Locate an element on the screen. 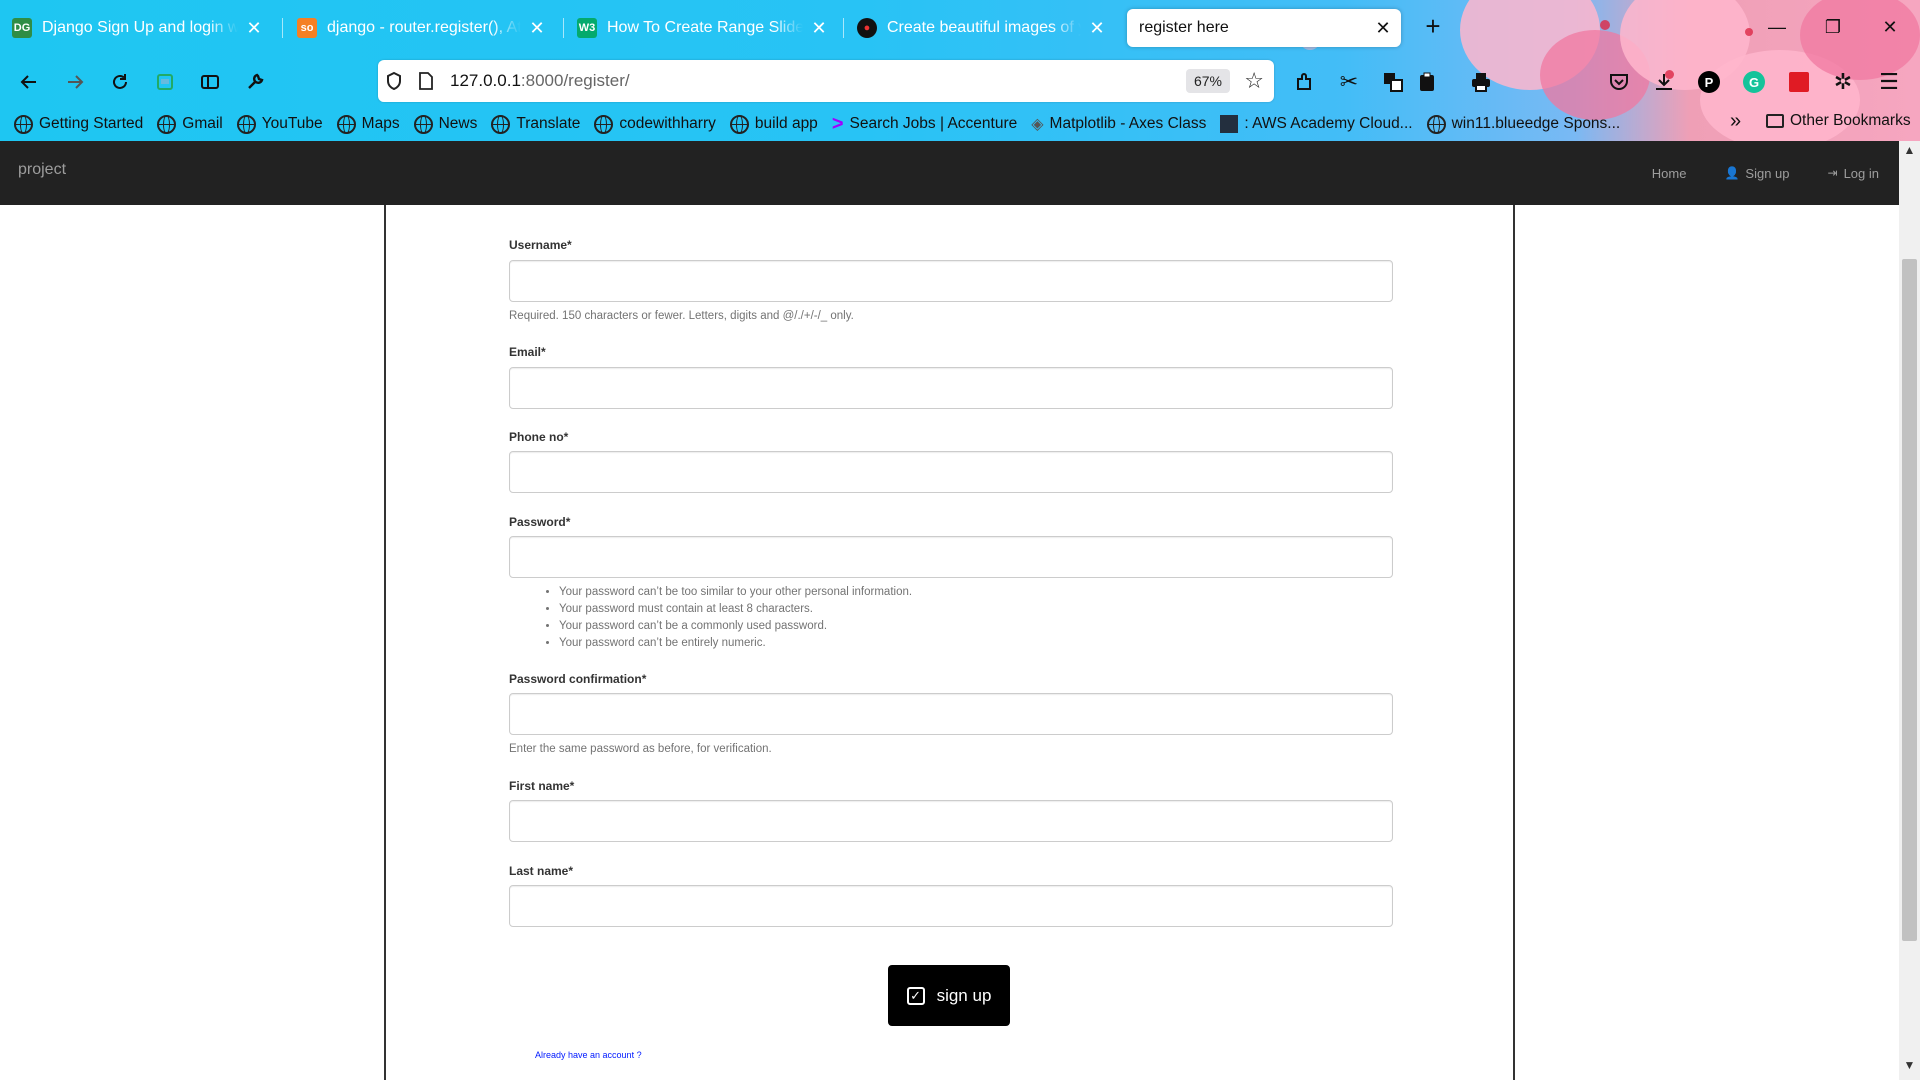  tab-divider is located at coordinates (843, 28).